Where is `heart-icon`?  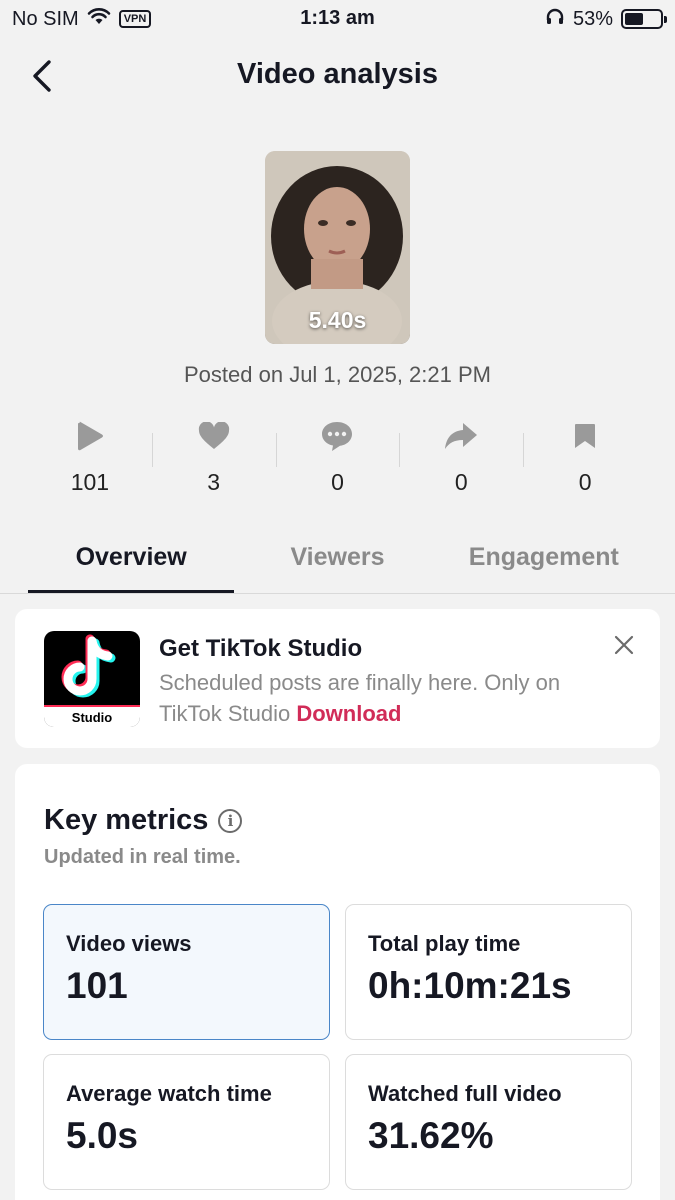
heart-icon is located at coordinates (214, 436).